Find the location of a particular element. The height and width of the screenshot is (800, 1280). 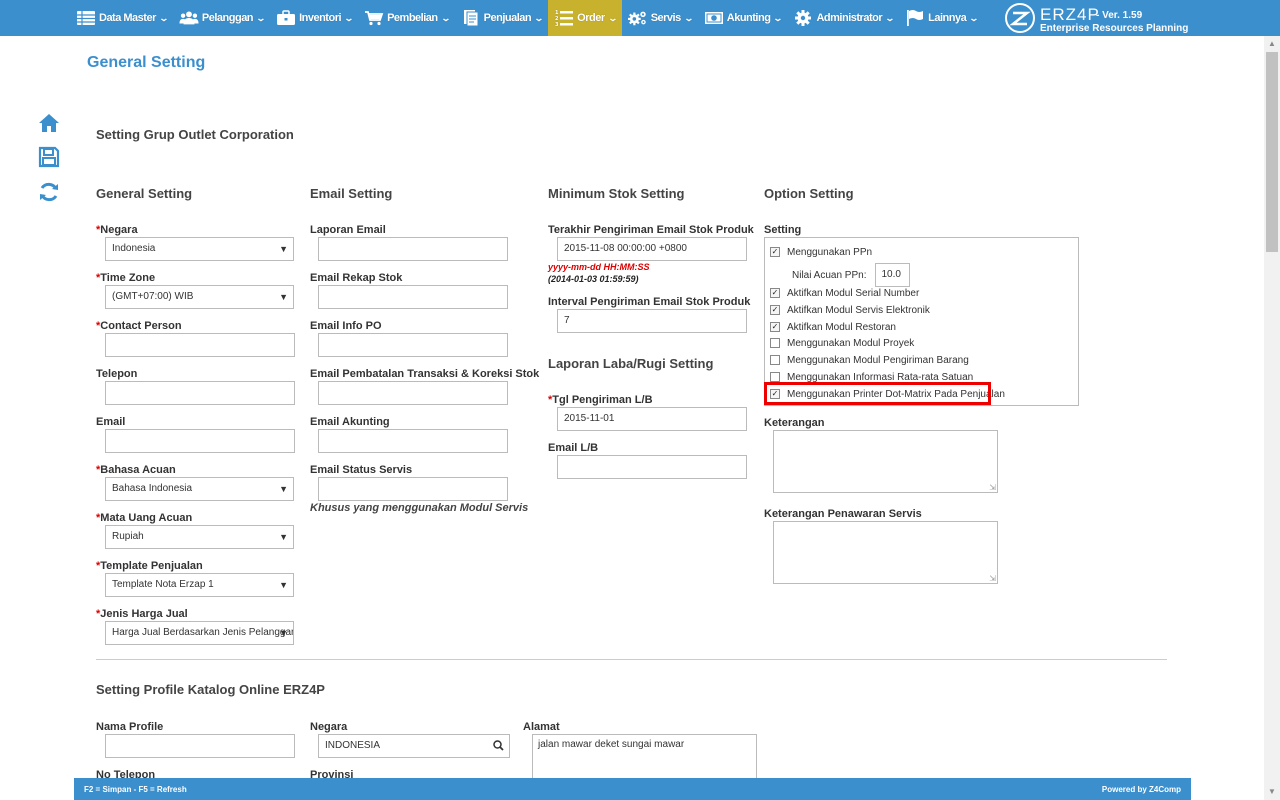

akunting-email-label: Email Akunting is located at coordinates (350, 422).